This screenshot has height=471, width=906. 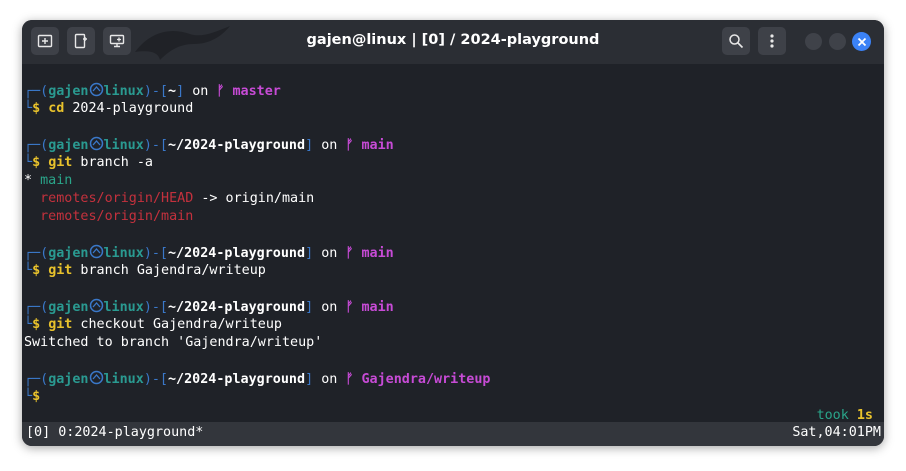 What do you see at coordinates (844, 415) in the screenshot?
I see `command-duration: took 1s` at bounding box center [844, 415].